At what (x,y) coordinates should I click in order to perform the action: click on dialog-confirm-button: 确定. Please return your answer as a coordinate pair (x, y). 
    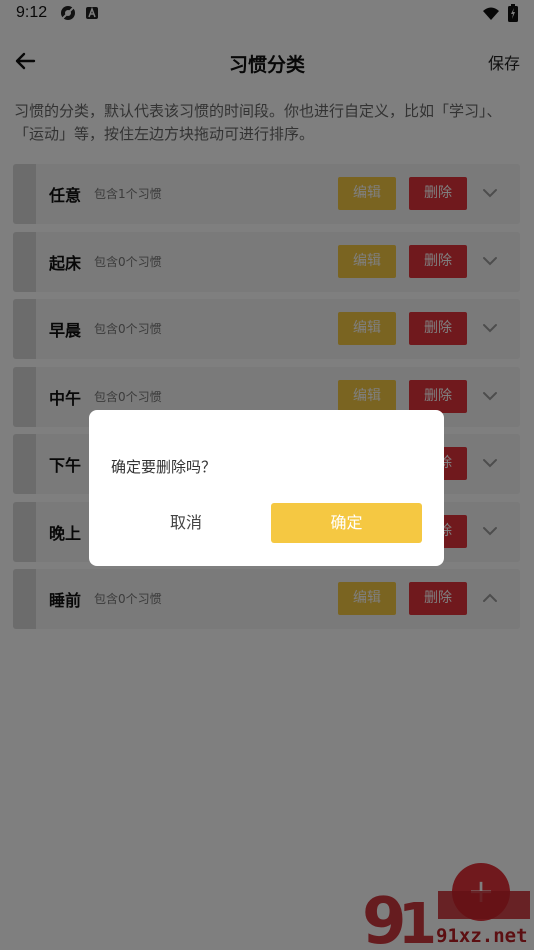
    Looking at the image, I should click on (346, 523).